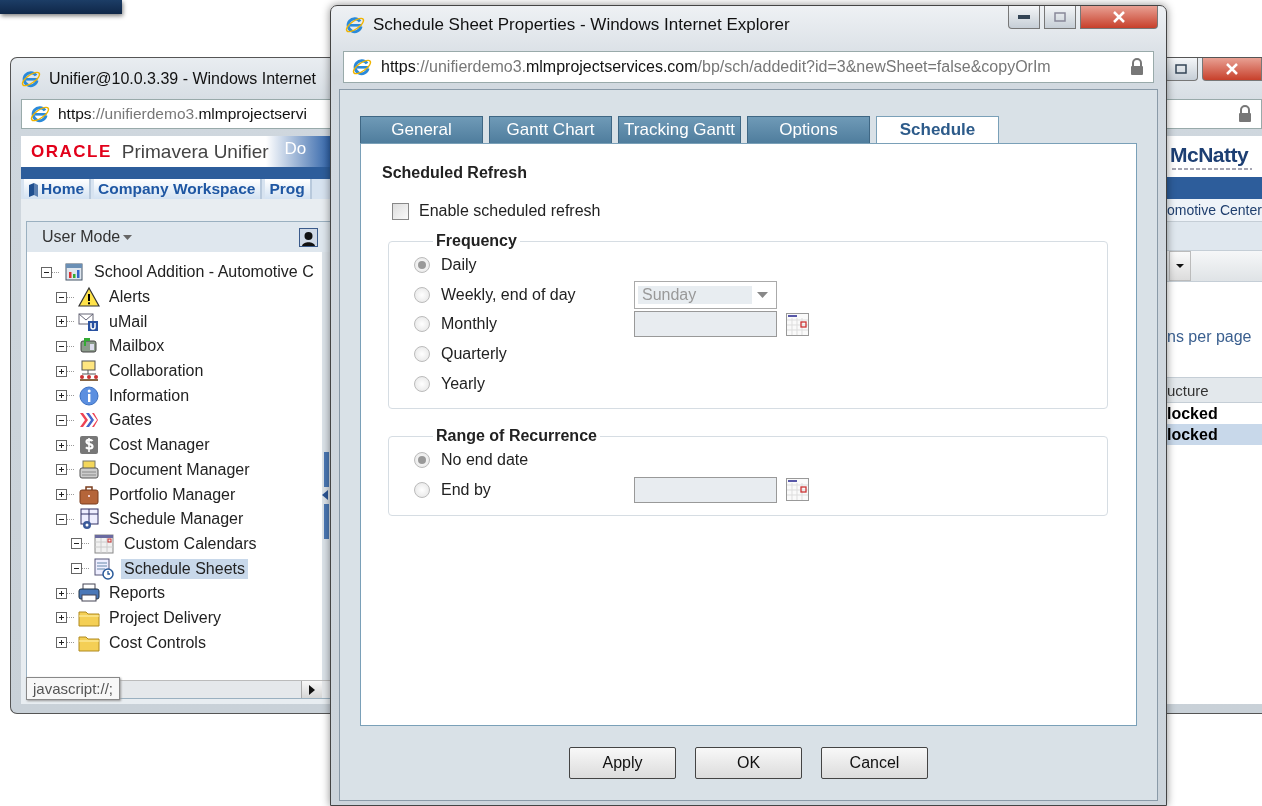  I want to click on tab: General, so click(421, 129).